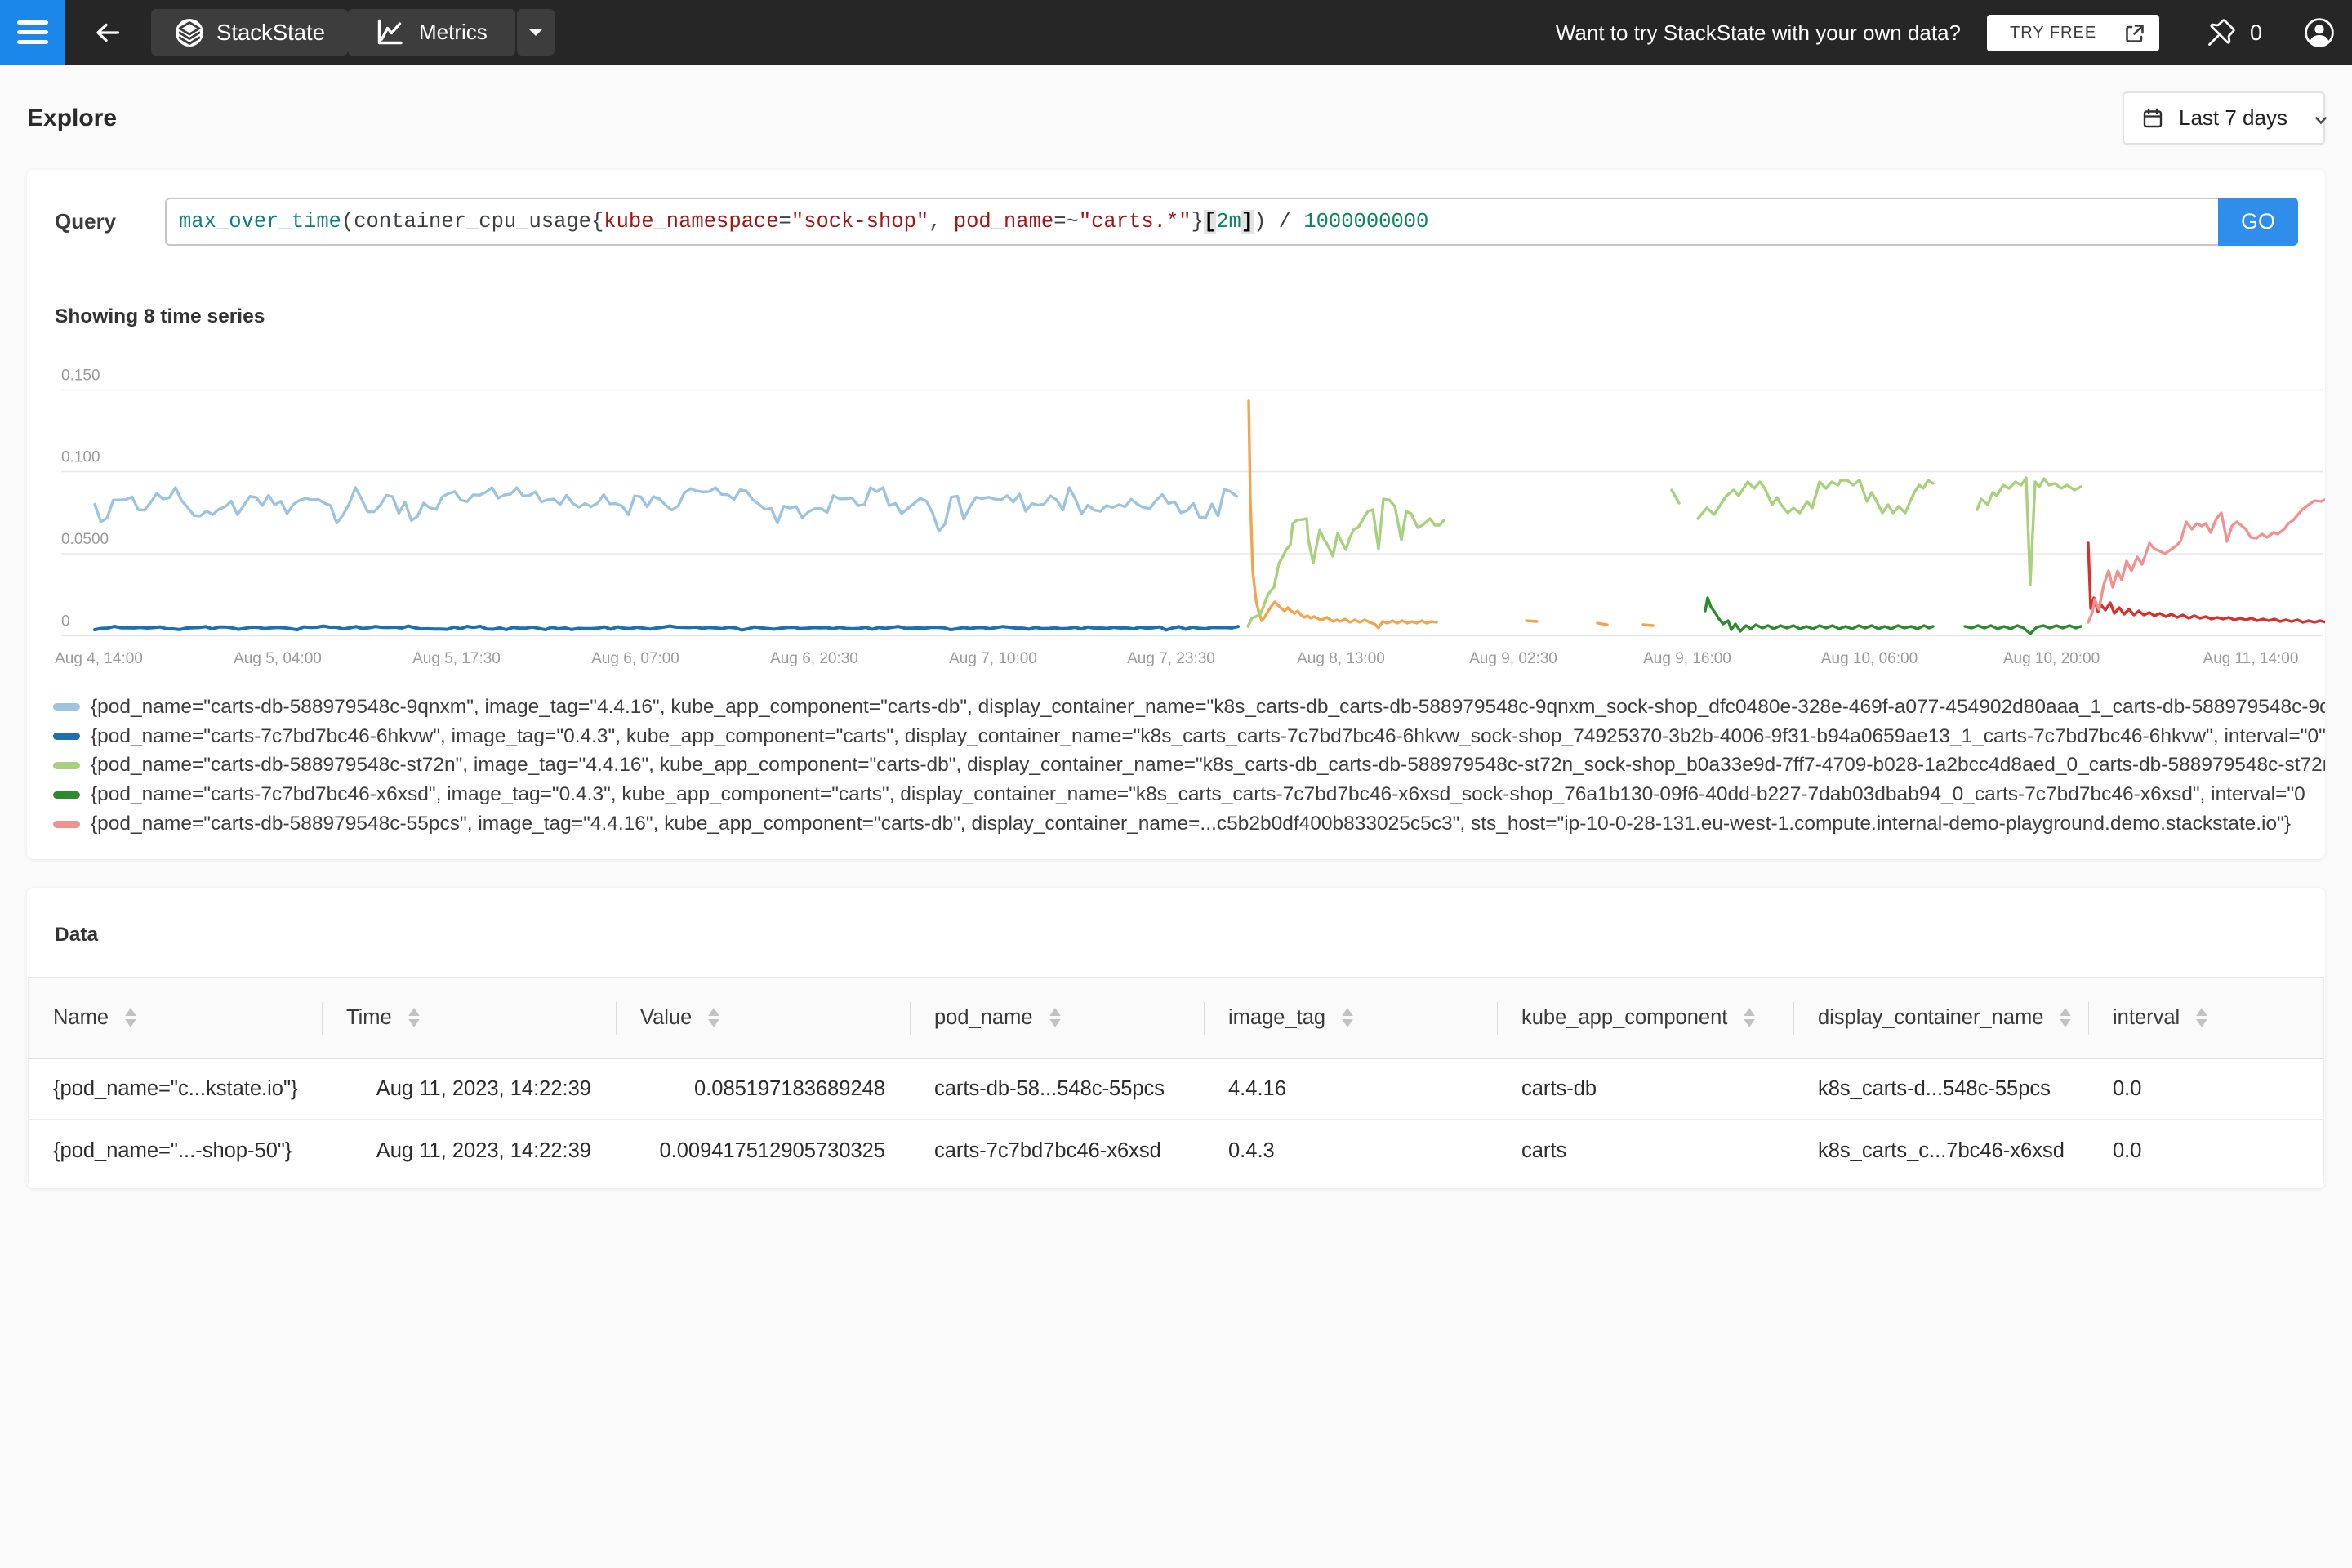 The width and height of the screenshot is (2352, 1568). I want to click on svg-text: Aug 9, 16:00, so click(1687, 658).